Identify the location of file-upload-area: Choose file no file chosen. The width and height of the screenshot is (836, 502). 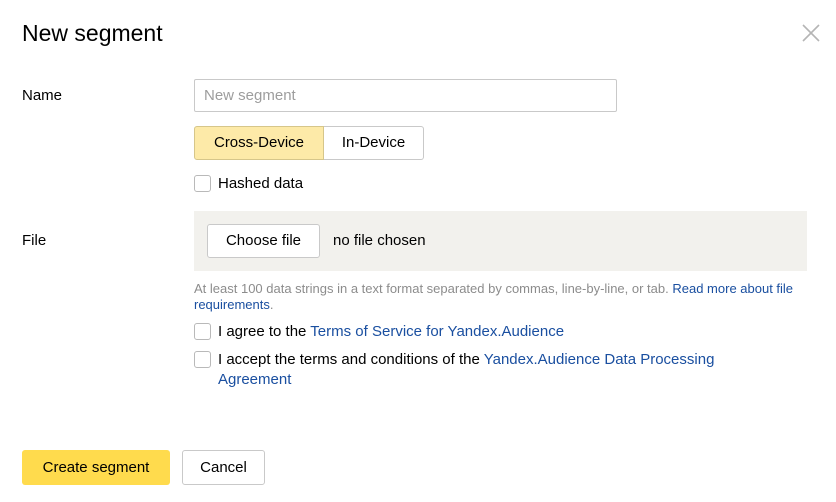
(500, 241).